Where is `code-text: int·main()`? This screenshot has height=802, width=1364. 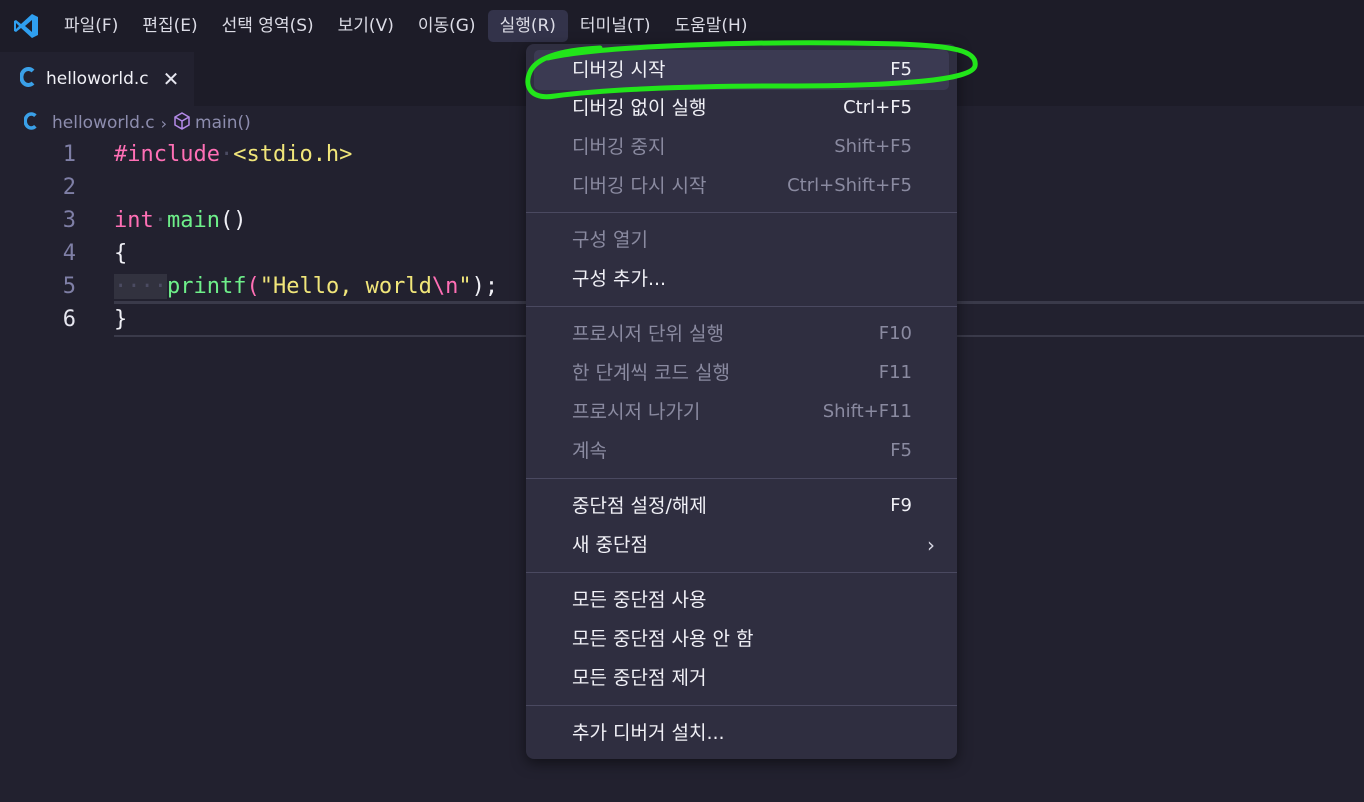 code-text: int·main() is located at coordinates (180, 220).